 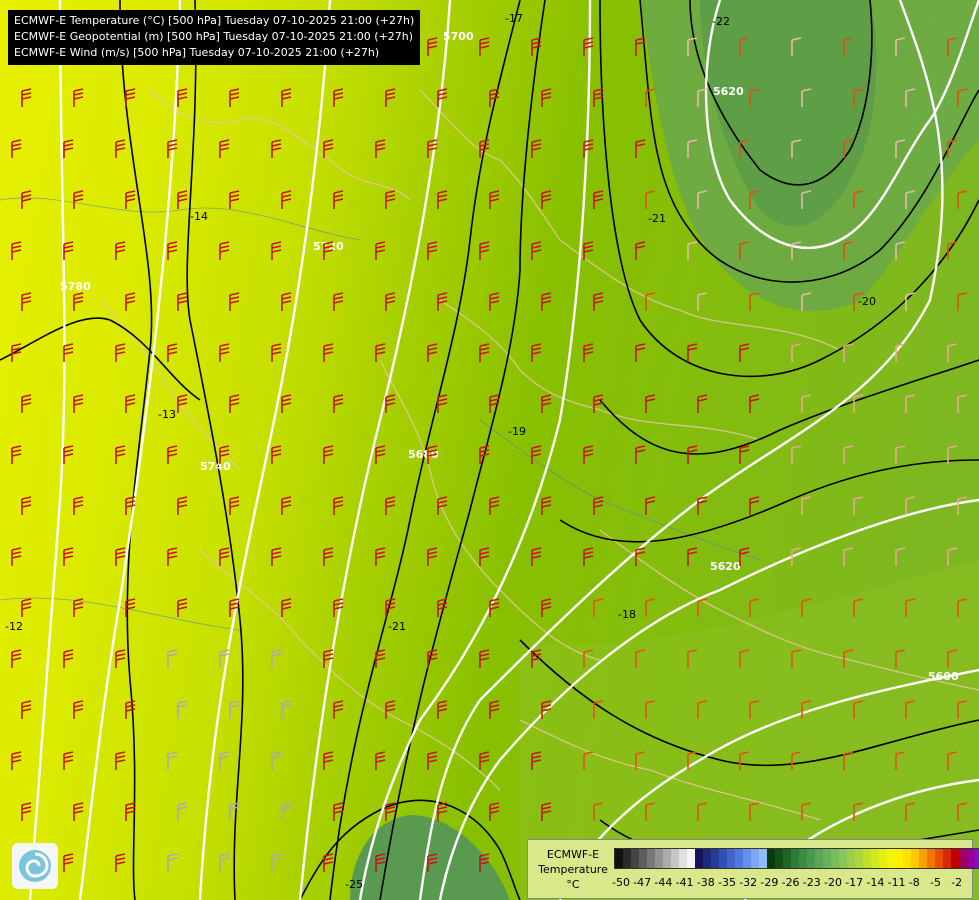 What do you see at coordinates (748, 882) in the screenshot?
I see `legend-tick-label: -32` at bounding box center [748, 882].